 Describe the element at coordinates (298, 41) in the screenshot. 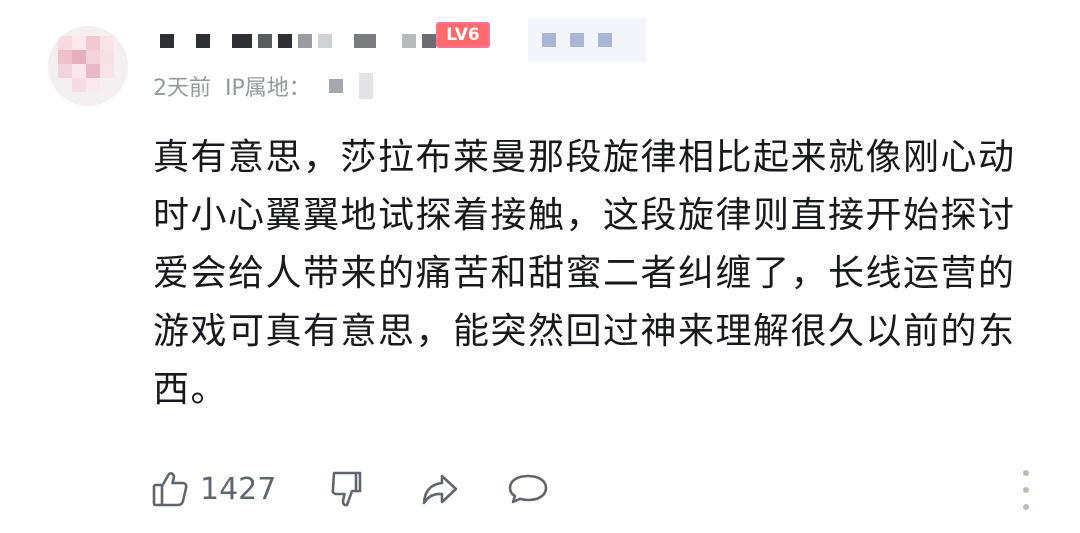

I see `username` at that location.